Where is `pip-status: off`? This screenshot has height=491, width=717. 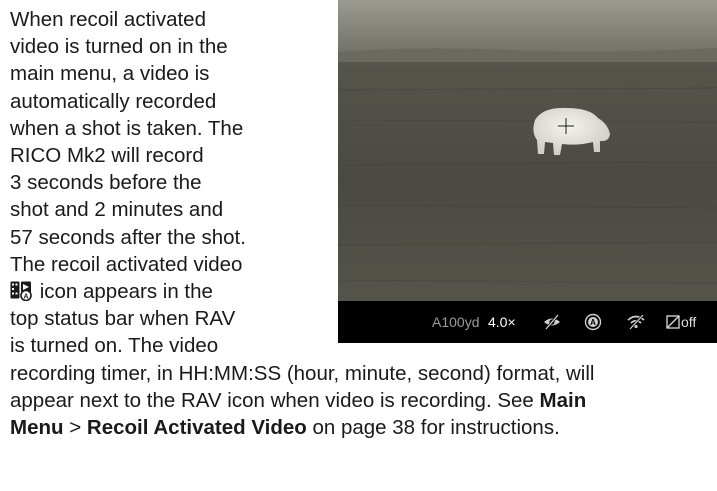
pip-status: off is located at coordinates (681, 322).